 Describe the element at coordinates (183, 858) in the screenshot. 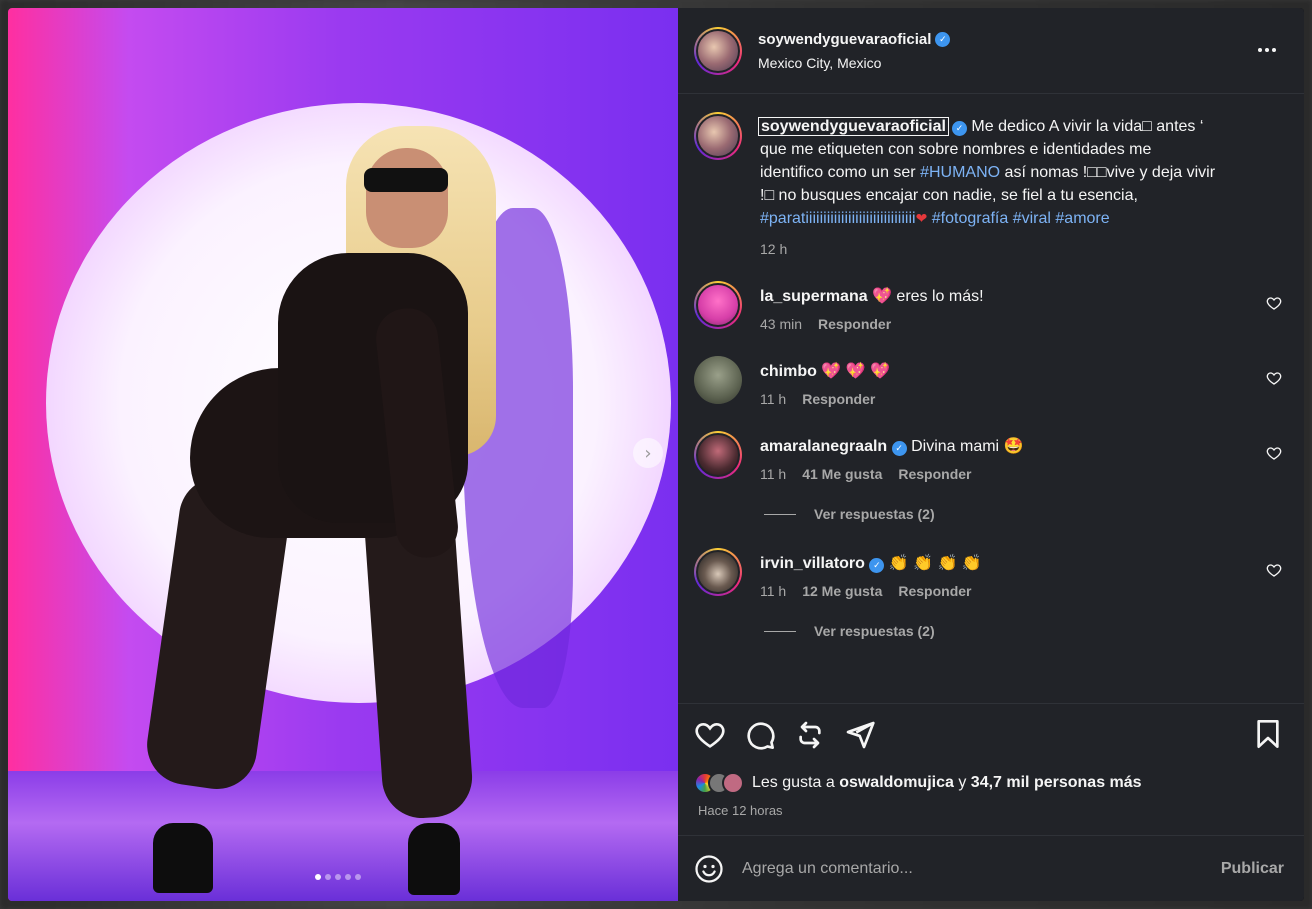

I see `figure-shoe-left` at that location.